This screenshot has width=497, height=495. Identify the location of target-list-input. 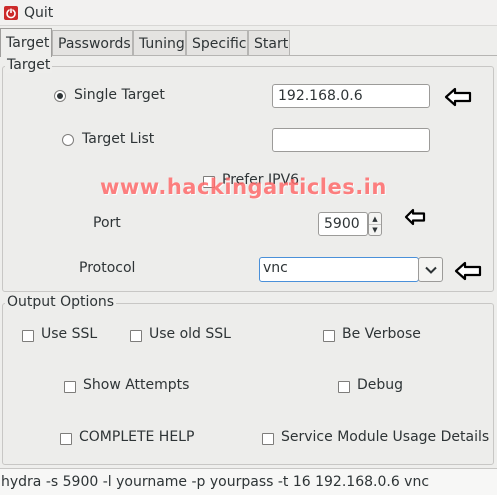
(351, 140).